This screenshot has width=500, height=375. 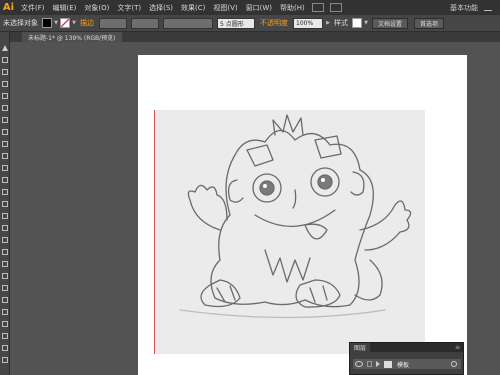 What do you see at coordinates (357, 23) in the screenshot?
I see `graphic-style-swatch` at bounding box center [357, 23].